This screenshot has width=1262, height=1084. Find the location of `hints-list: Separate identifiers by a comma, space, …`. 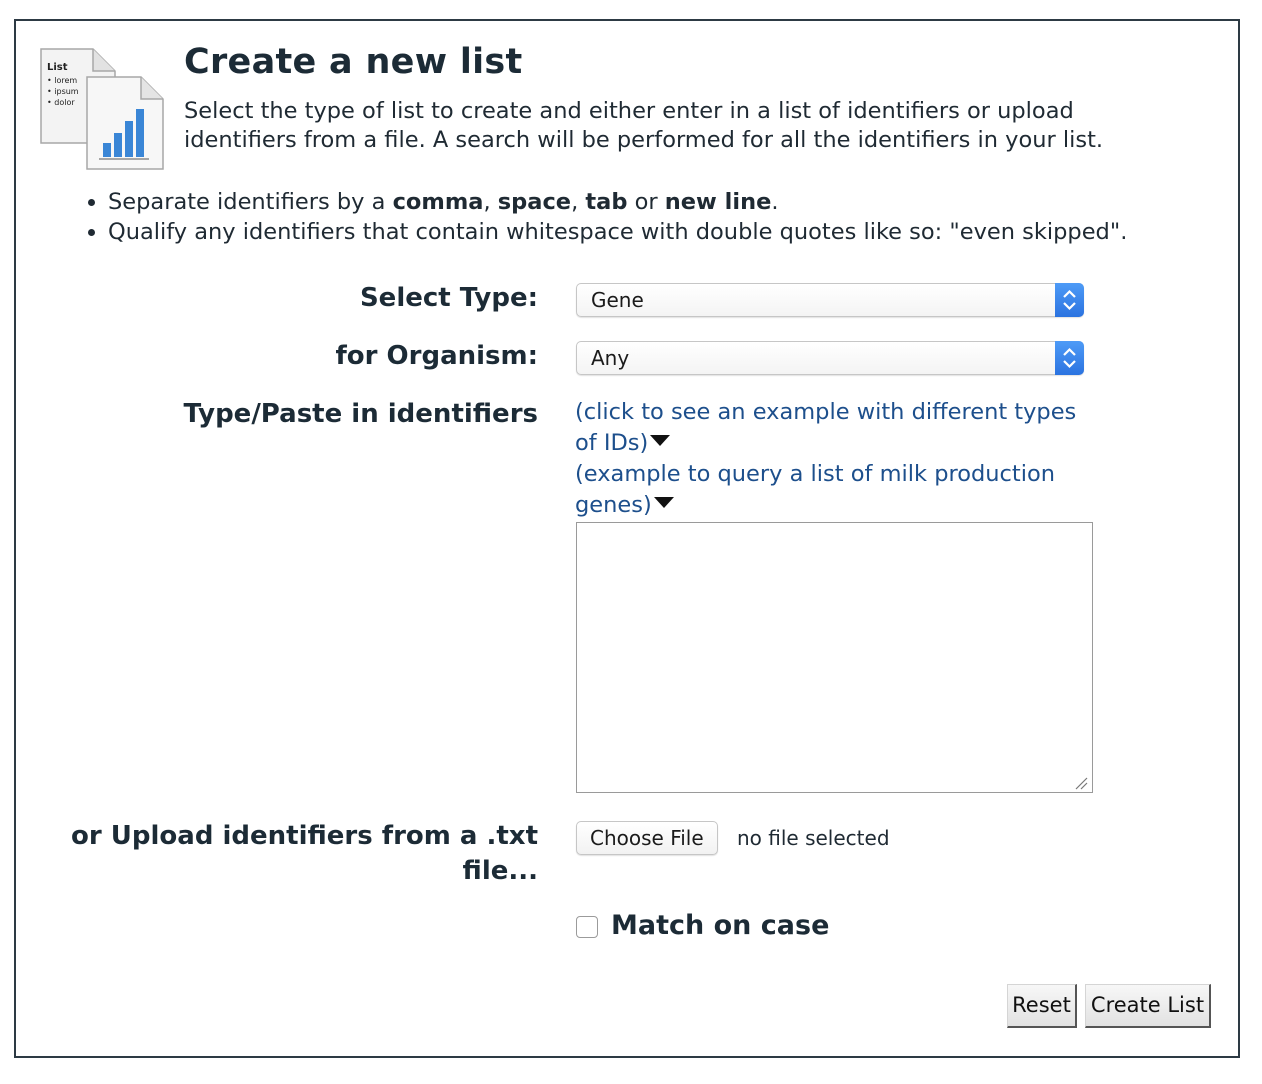

hints-list: Separate identifiers by a comma, space, … is located at coordinates (601, 217).